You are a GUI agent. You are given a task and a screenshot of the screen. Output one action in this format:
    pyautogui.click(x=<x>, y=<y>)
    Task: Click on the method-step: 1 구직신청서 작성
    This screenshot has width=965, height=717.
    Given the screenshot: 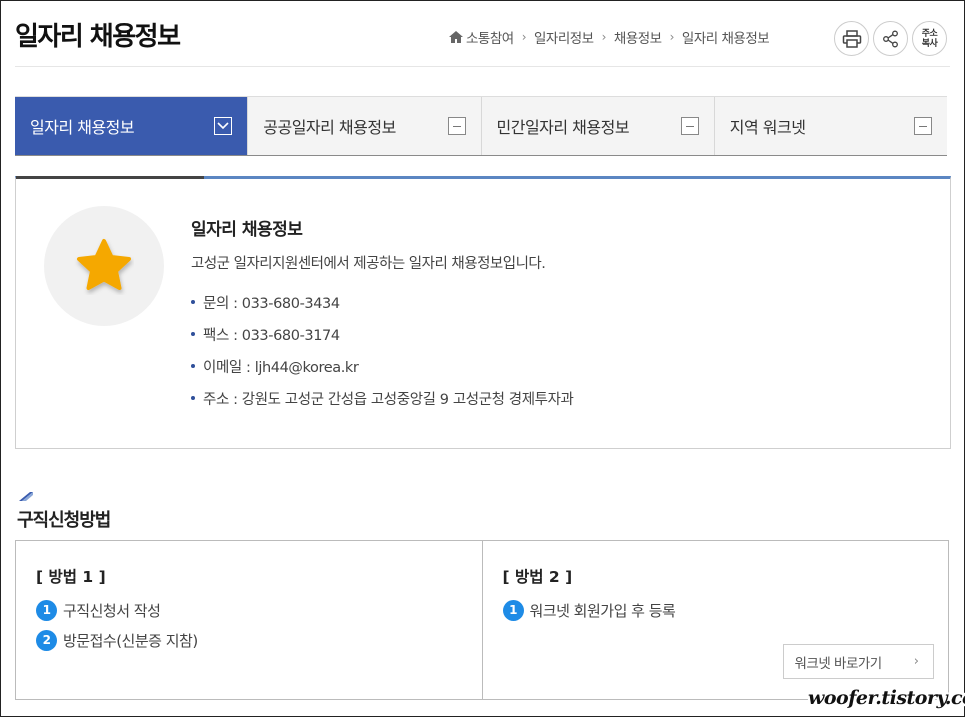 What is the action you would take?
    pyautogui.click(x=249, y=610)
    